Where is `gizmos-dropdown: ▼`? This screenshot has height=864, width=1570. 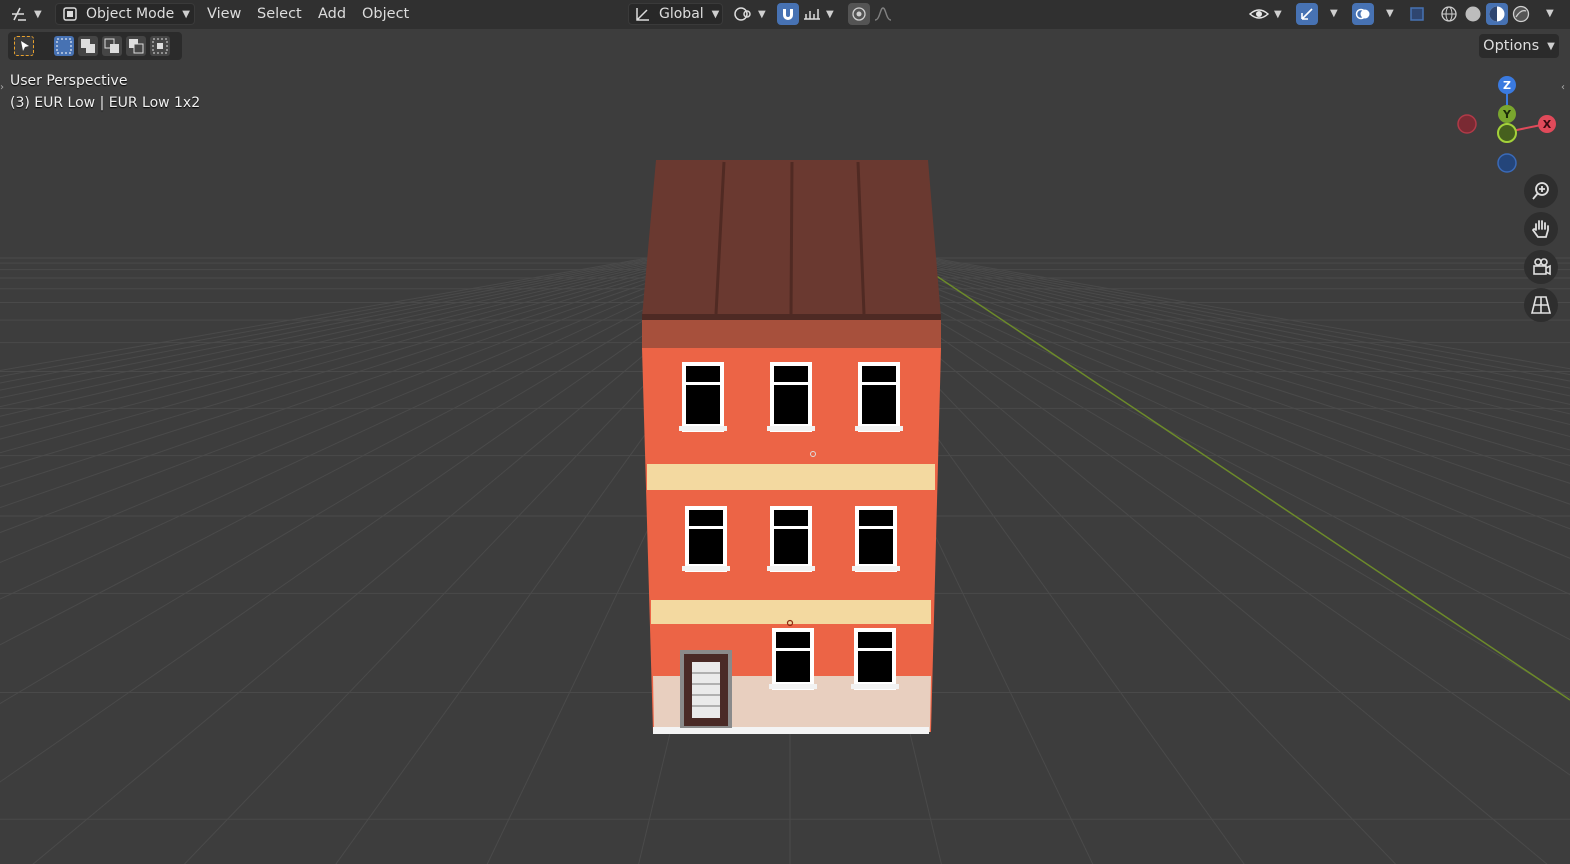 gizmos-dropdown: ▼ is located at coordinates (1334, 13).